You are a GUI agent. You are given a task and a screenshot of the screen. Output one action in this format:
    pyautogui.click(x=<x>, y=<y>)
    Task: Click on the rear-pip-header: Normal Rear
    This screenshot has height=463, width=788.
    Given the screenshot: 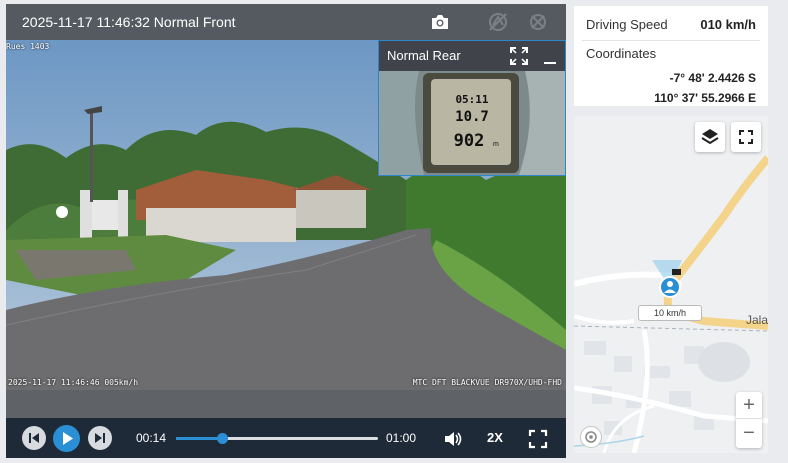 What is the action you would take?
    pyautogui.click(x=472, y=56)
    